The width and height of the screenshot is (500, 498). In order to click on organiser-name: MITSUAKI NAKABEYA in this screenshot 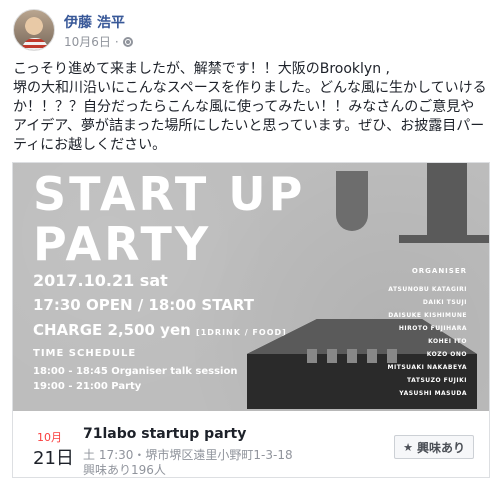, I will do `click(427, 367)`.